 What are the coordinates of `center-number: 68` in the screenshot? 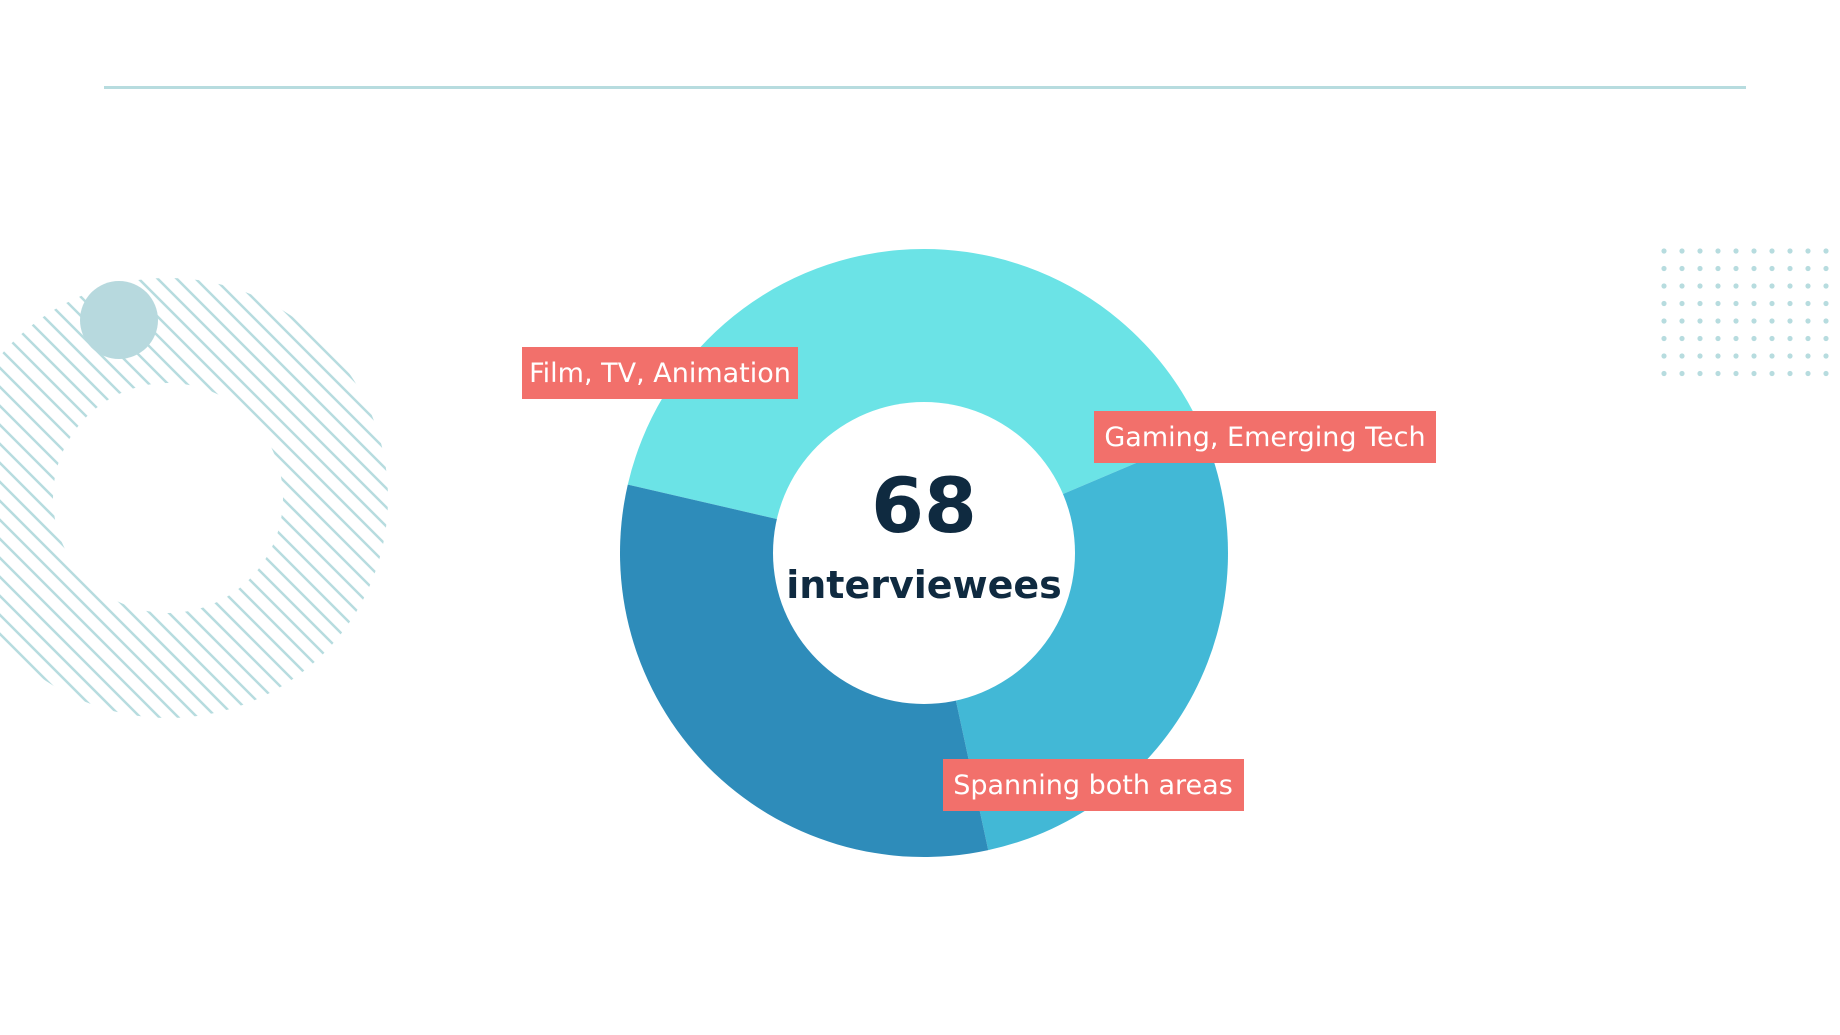 It's located at (924, 505).